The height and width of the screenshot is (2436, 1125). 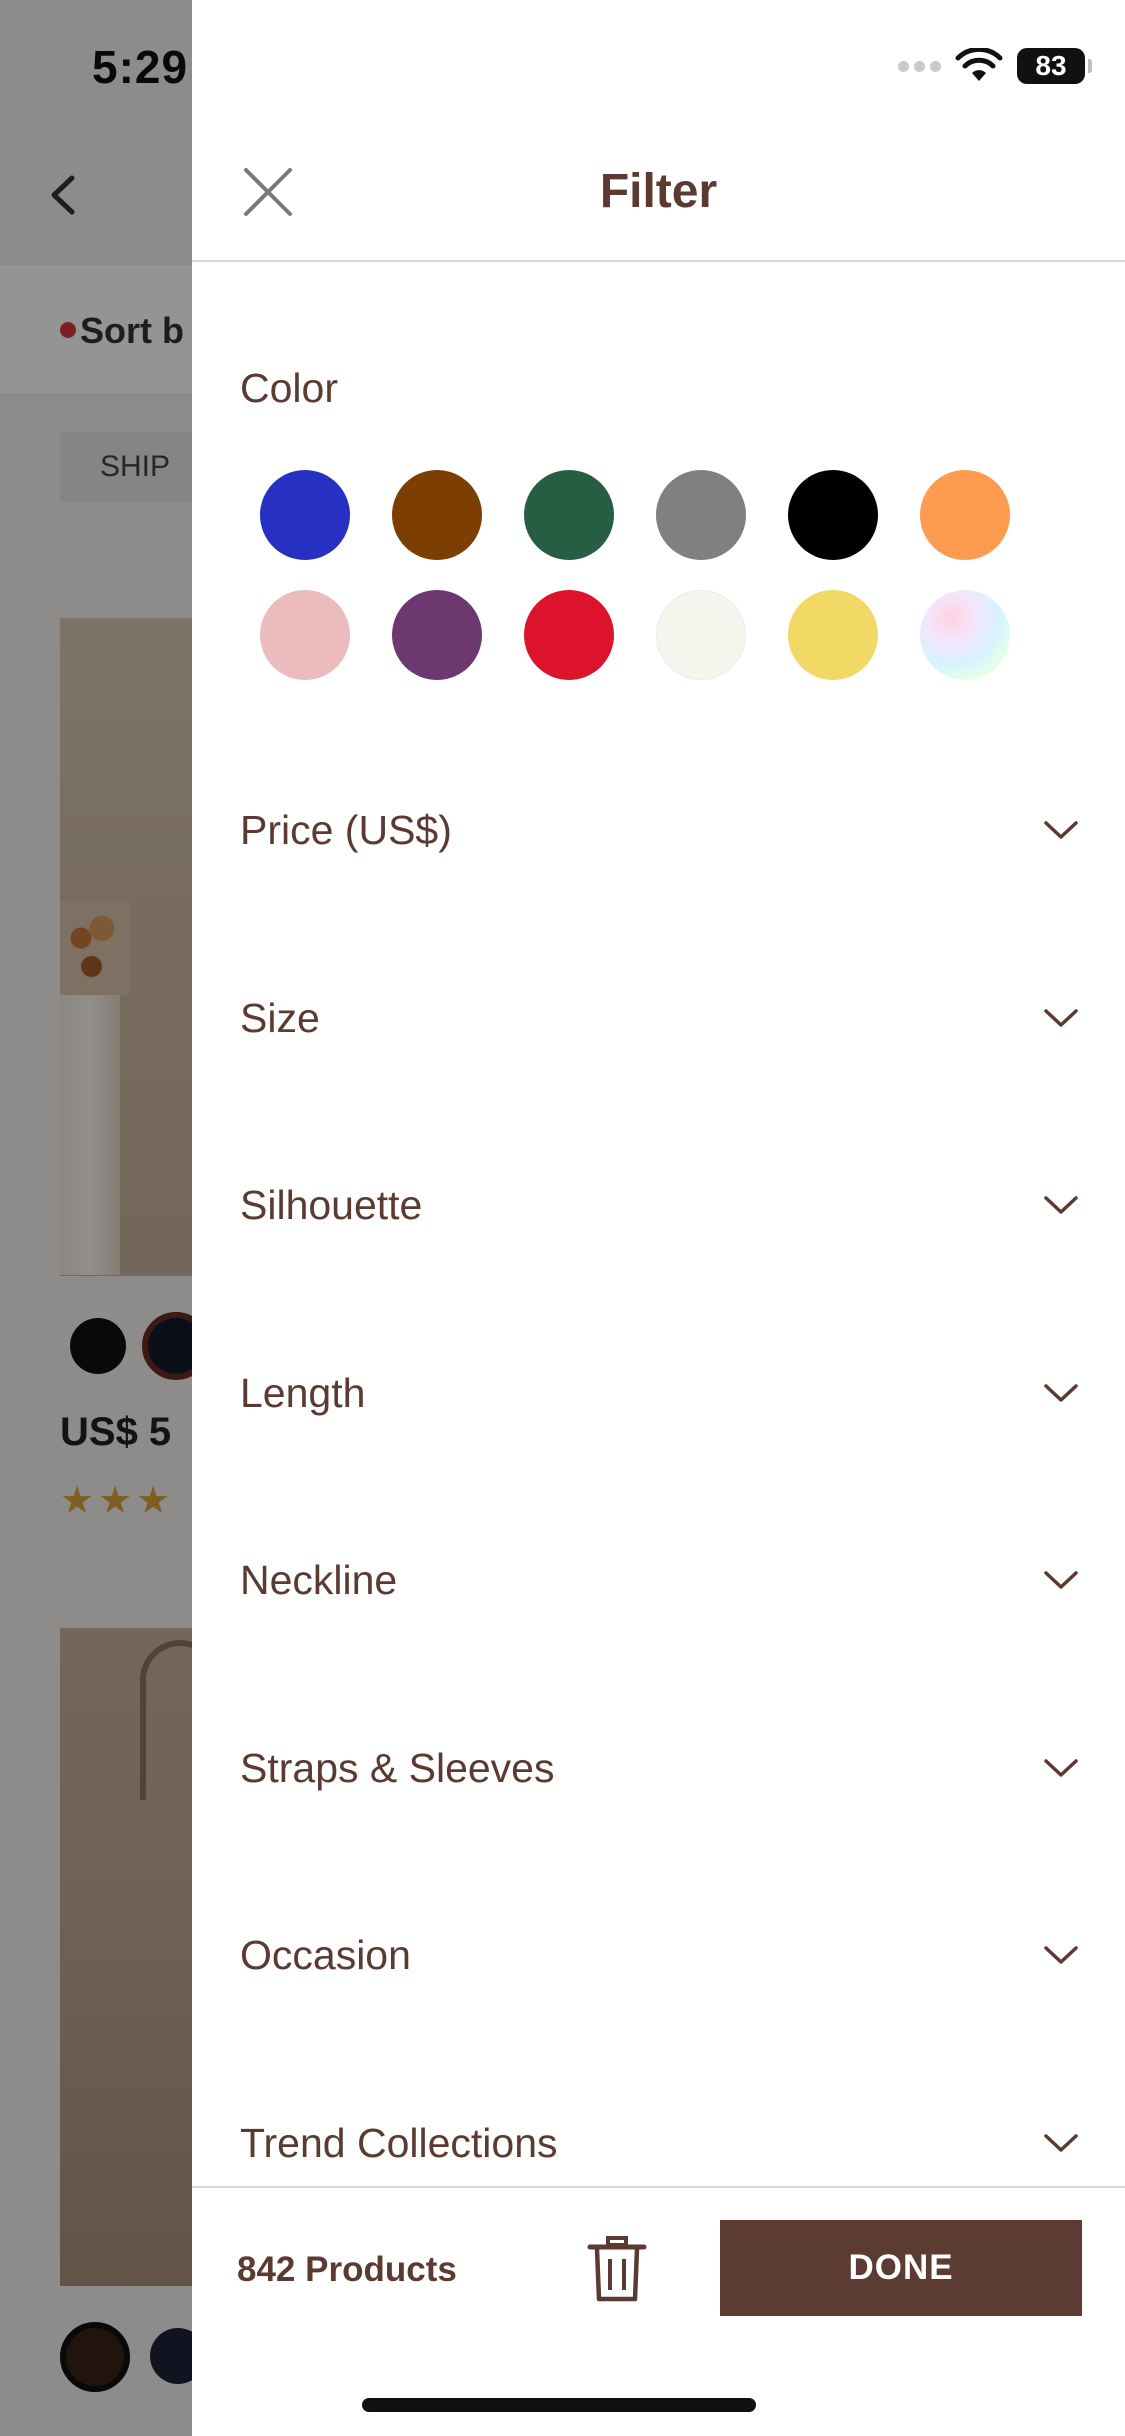 I want to click on color-swatch-orange, so click(x=965, y=515).